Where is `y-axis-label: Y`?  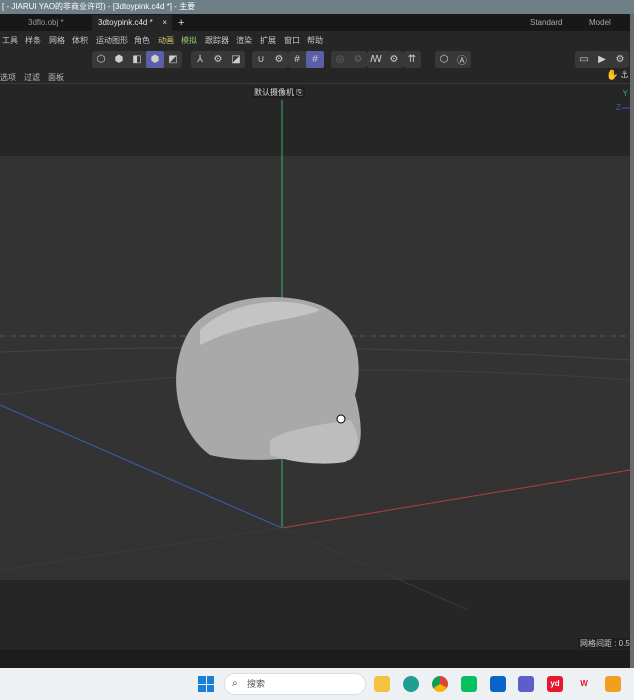
y-axis-label: Y is located at coordinates (626, 93).